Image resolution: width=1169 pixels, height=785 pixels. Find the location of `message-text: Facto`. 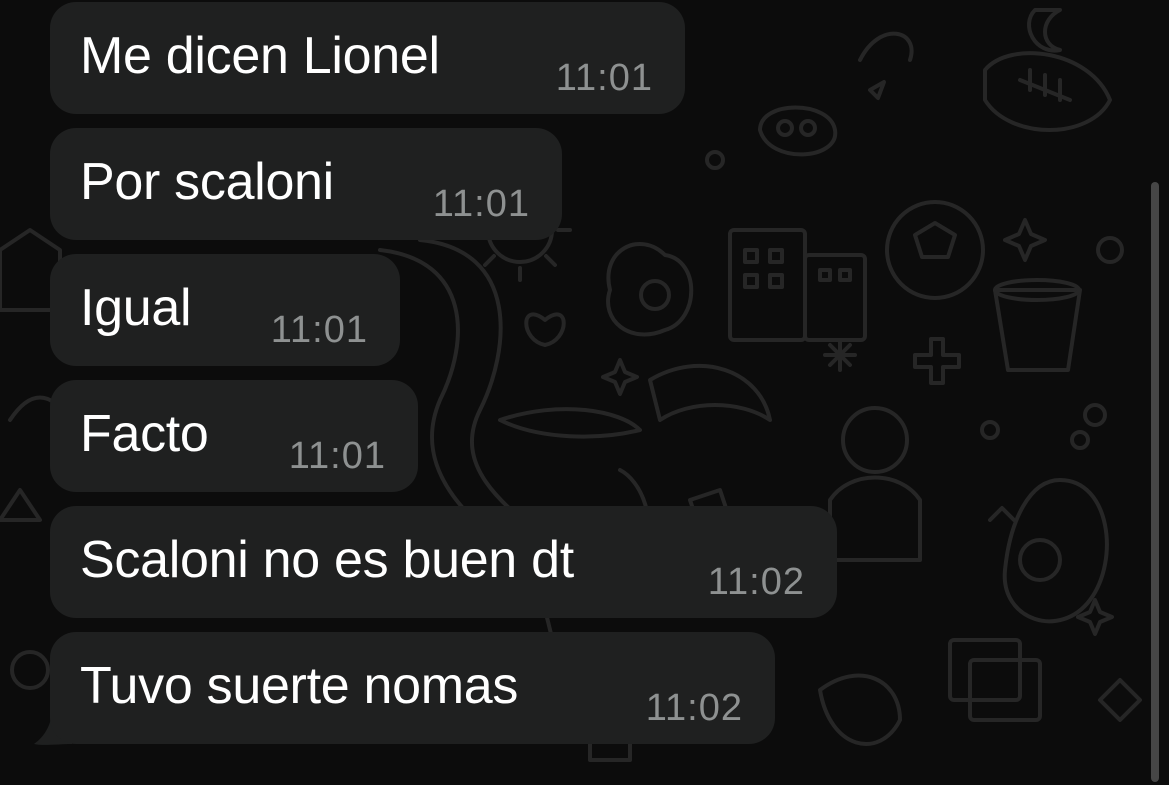

message-text: Facto is located at coordinates (144, 434).